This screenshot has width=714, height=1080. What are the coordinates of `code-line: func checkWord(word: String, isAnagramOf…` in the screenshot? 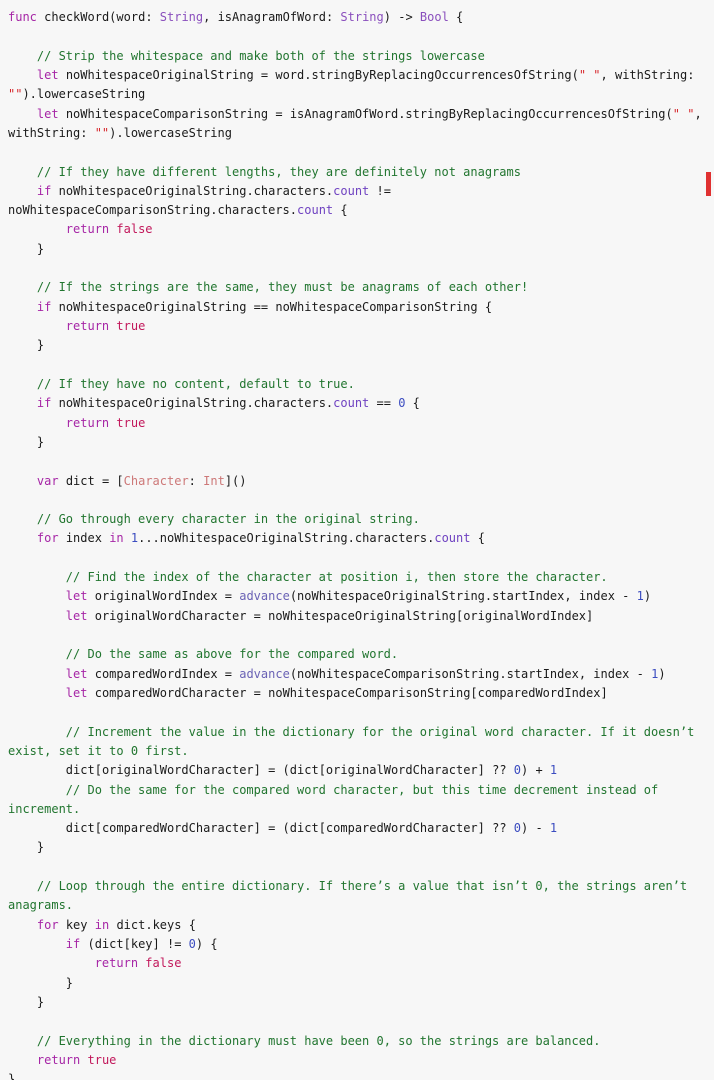 It's located at (236, 17).